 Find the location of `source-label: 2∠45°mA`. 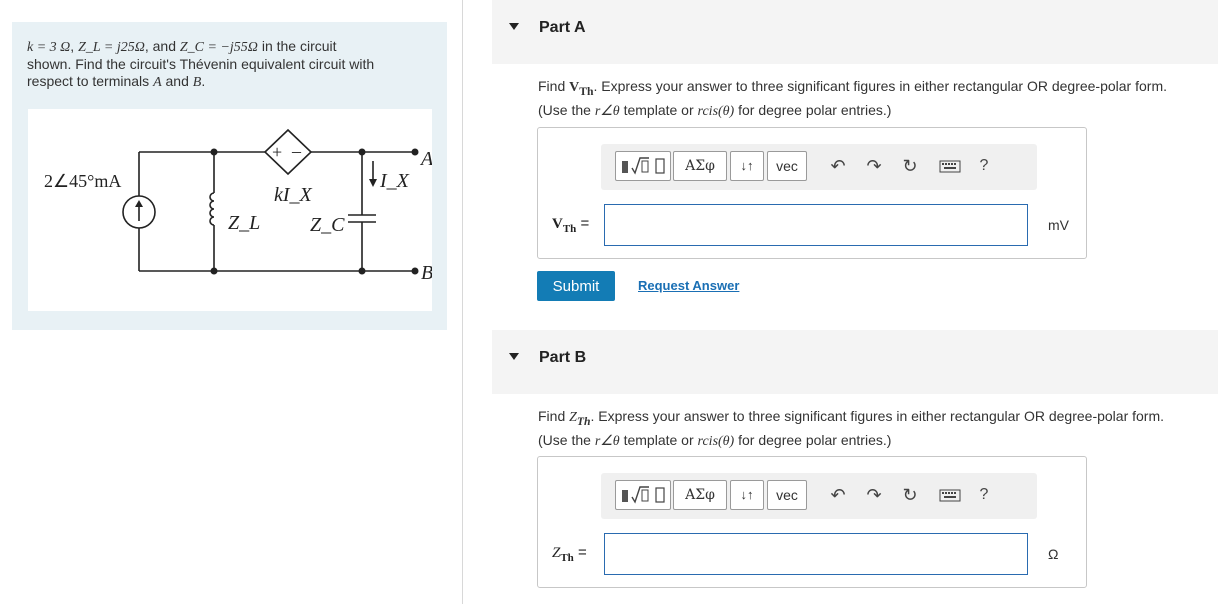

source-label: 2∠45°mA is located at coordinates (82, 181).